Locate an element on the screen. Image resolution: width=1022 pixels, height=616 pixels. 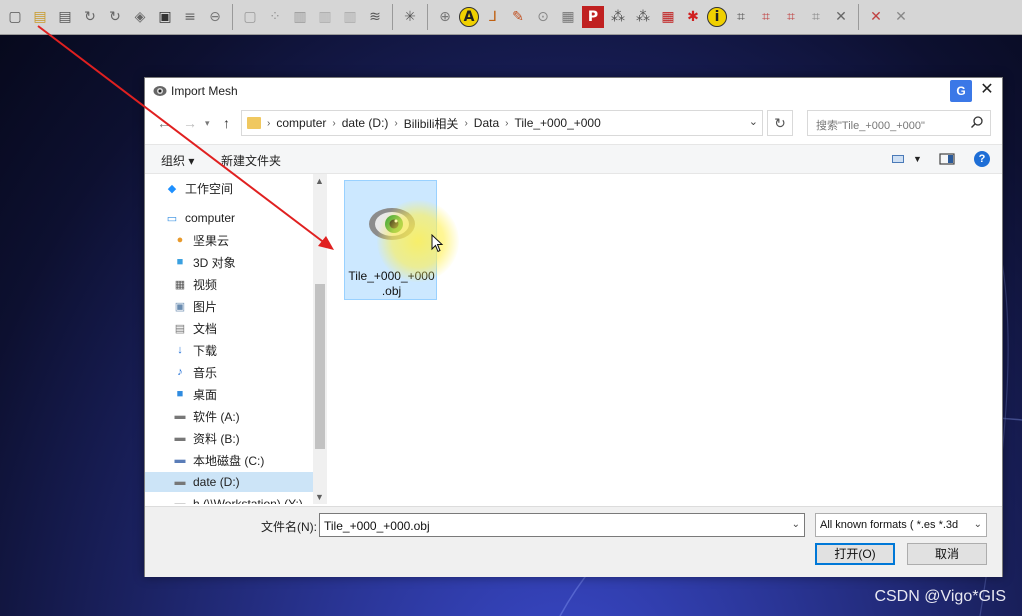
paint-icon: ▦ is located at coordinates (568, 17).